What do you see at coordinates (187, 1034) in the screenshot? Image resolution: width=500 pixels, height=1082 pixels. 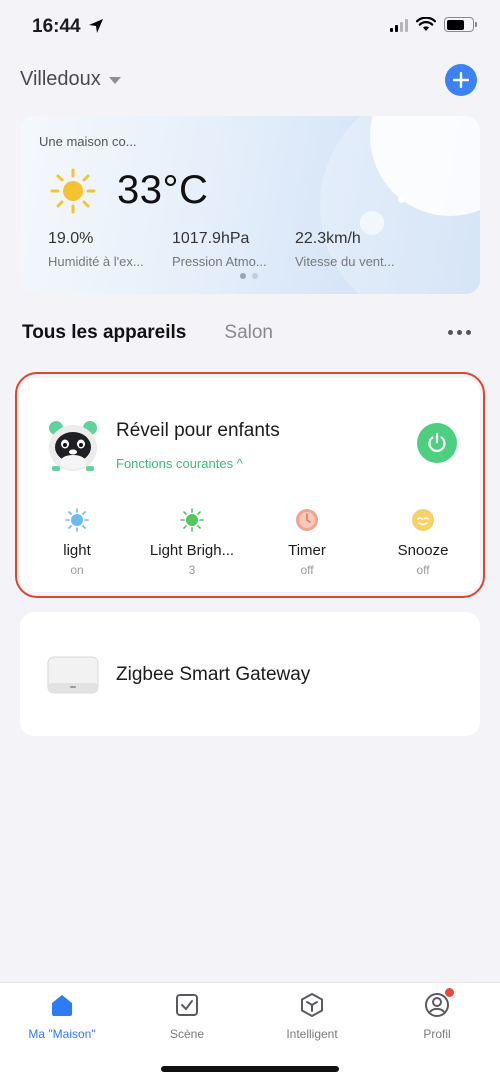 I see `nav-label: Scène` at bounding box center [187, 1034].